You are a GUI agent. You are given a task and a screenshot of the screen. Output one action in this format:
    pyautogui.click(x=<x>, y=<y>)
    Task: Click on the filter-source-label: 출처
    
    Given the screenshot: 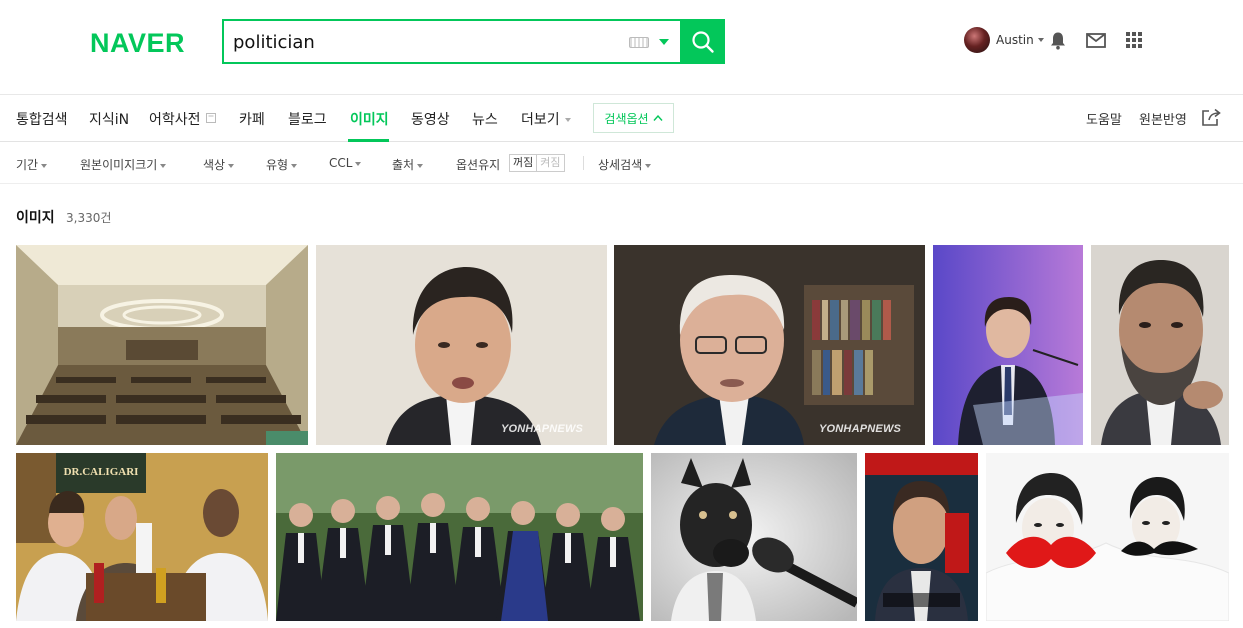 What is the action you would take?
    pyautogui.click(x=403, y=165)
    